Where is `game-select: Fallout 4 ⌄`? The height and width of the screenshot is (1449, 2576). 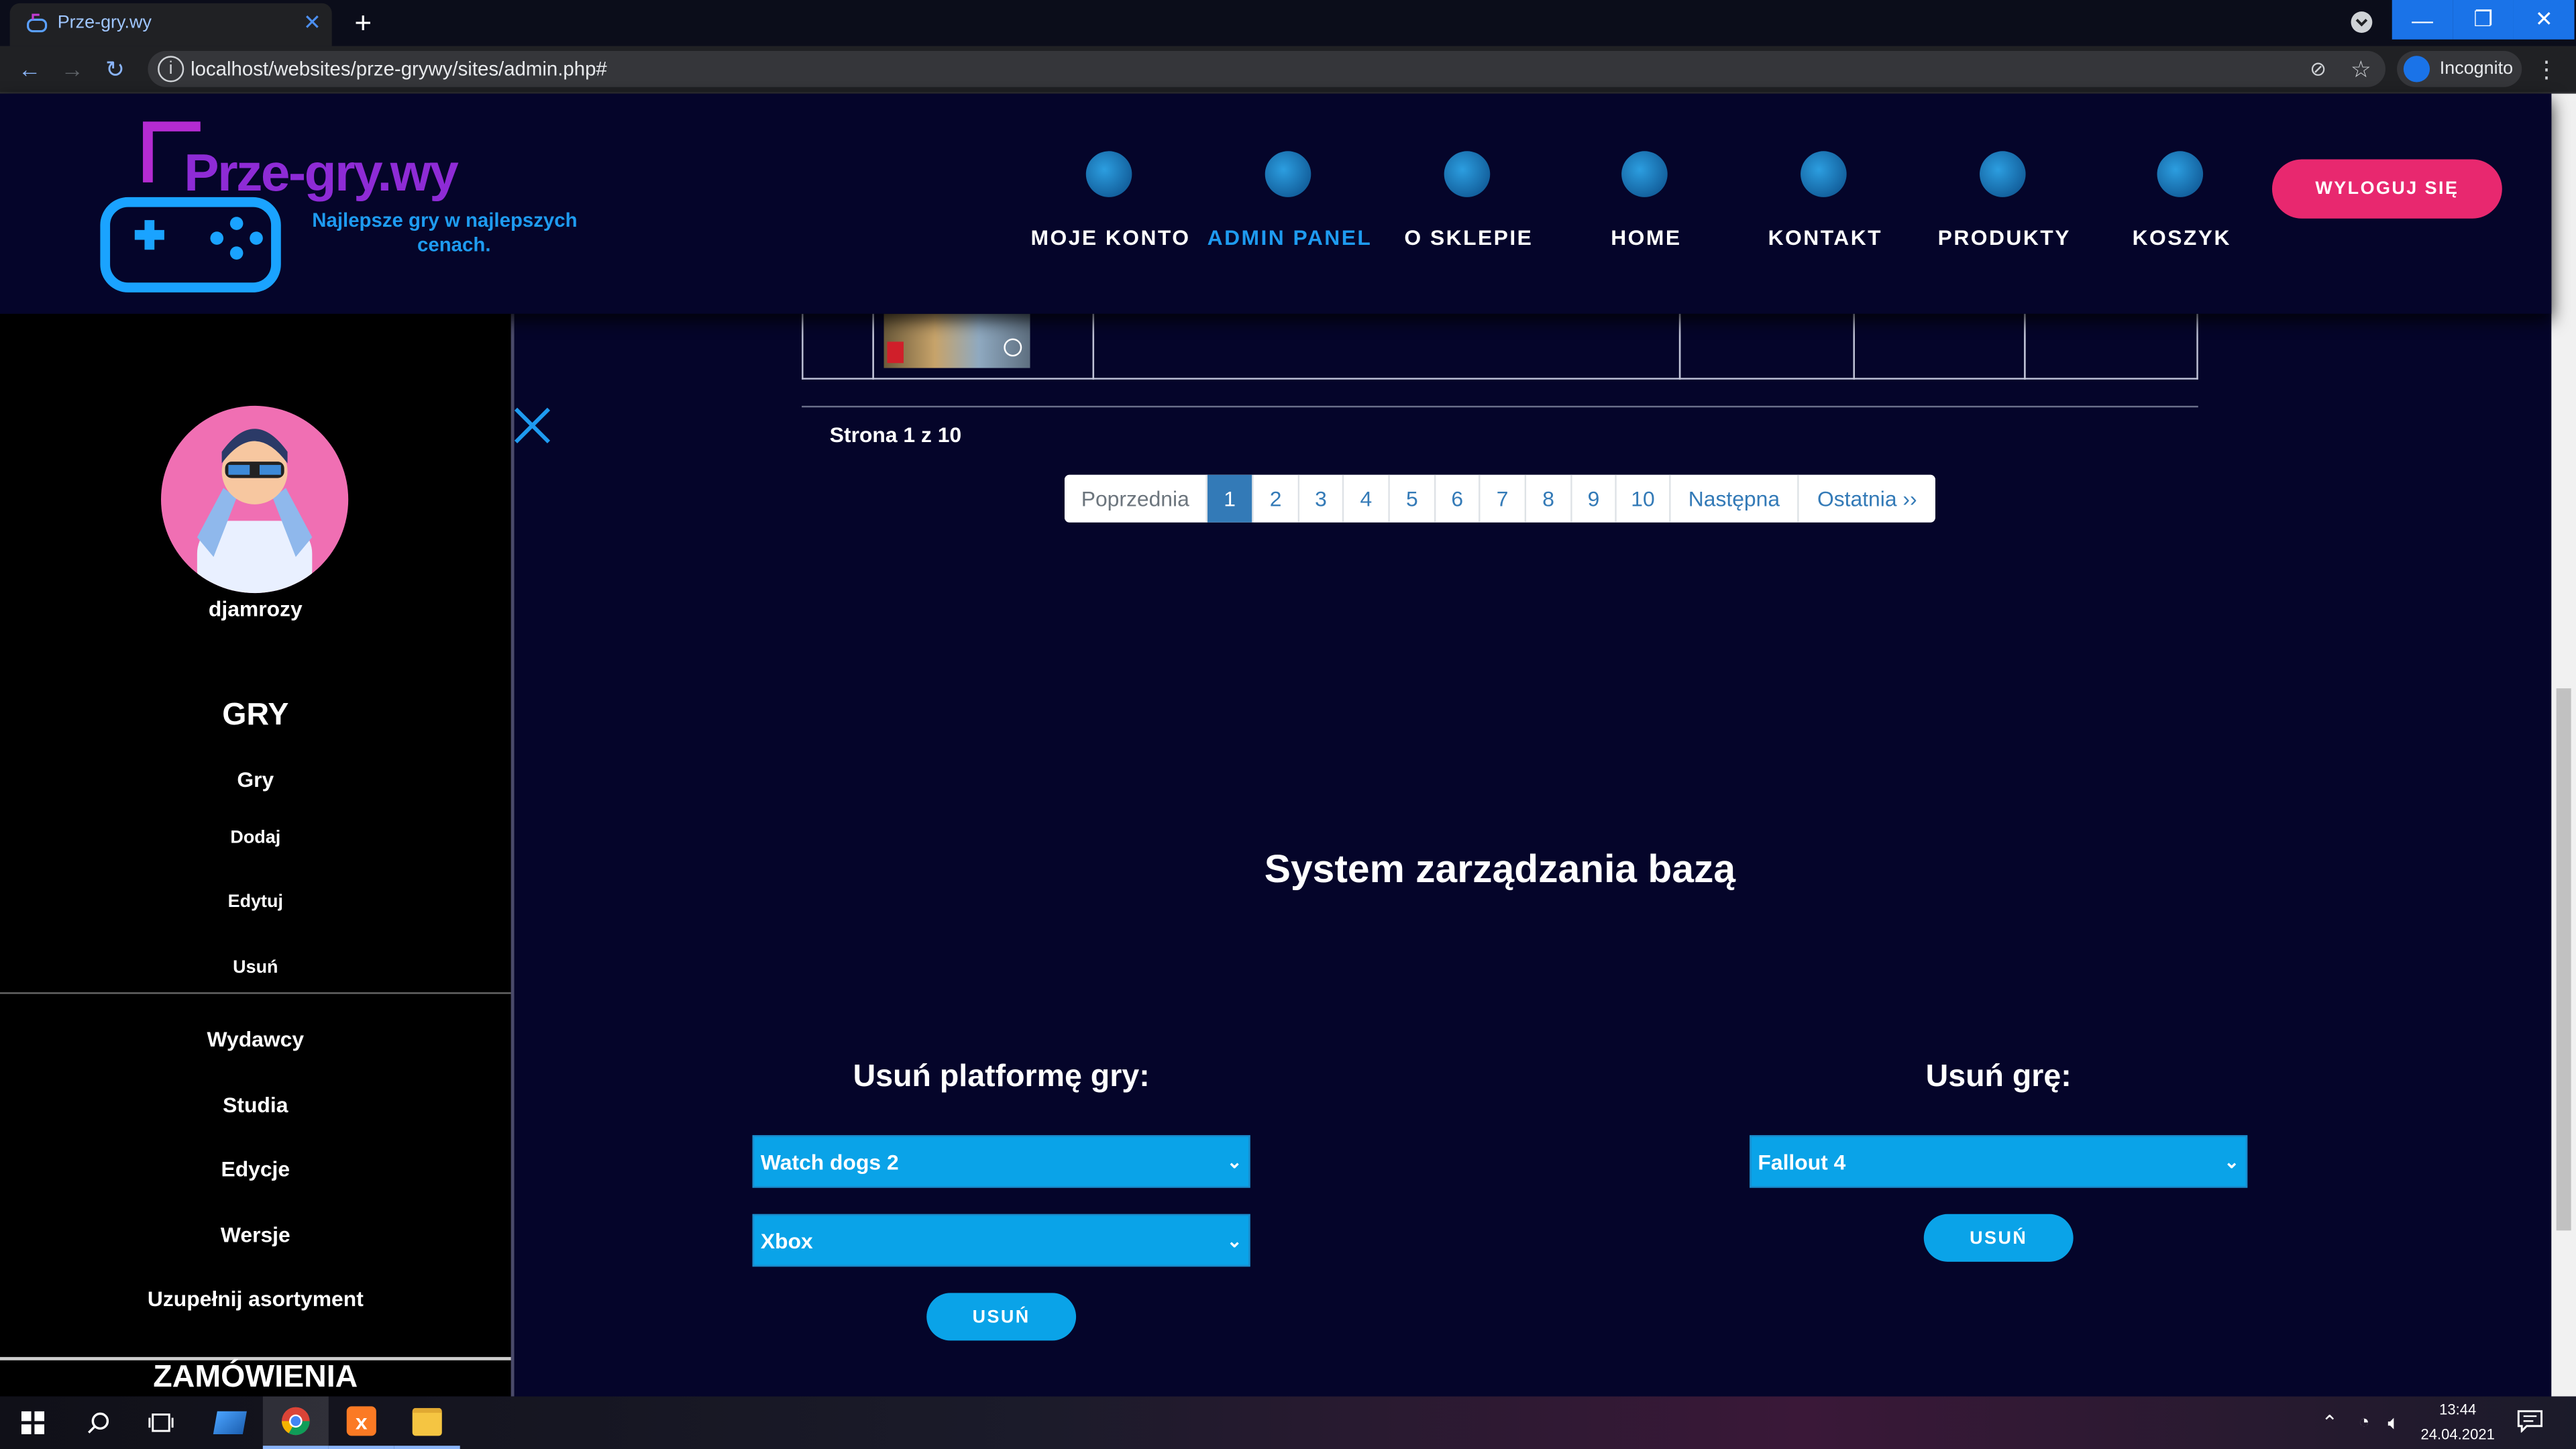
game-select: Fallout 4 ⌄ is located at coordinates (1999, 1161).